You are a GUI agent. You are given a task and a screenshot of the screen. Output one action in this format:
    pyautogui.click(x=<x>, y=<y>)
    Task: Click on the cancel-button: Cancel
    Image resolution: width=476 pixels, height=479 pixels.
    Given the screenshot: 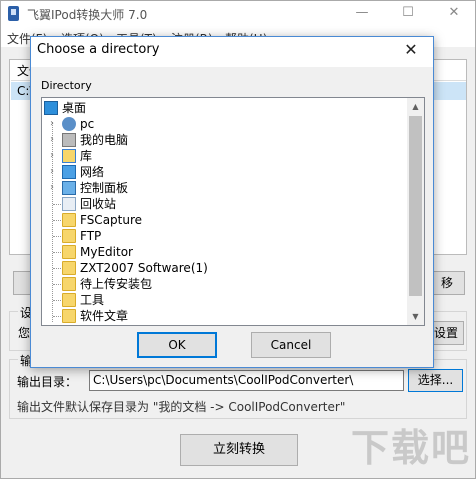 What is the action you would take?
    pyautogui.click(x=291, y=345)
    